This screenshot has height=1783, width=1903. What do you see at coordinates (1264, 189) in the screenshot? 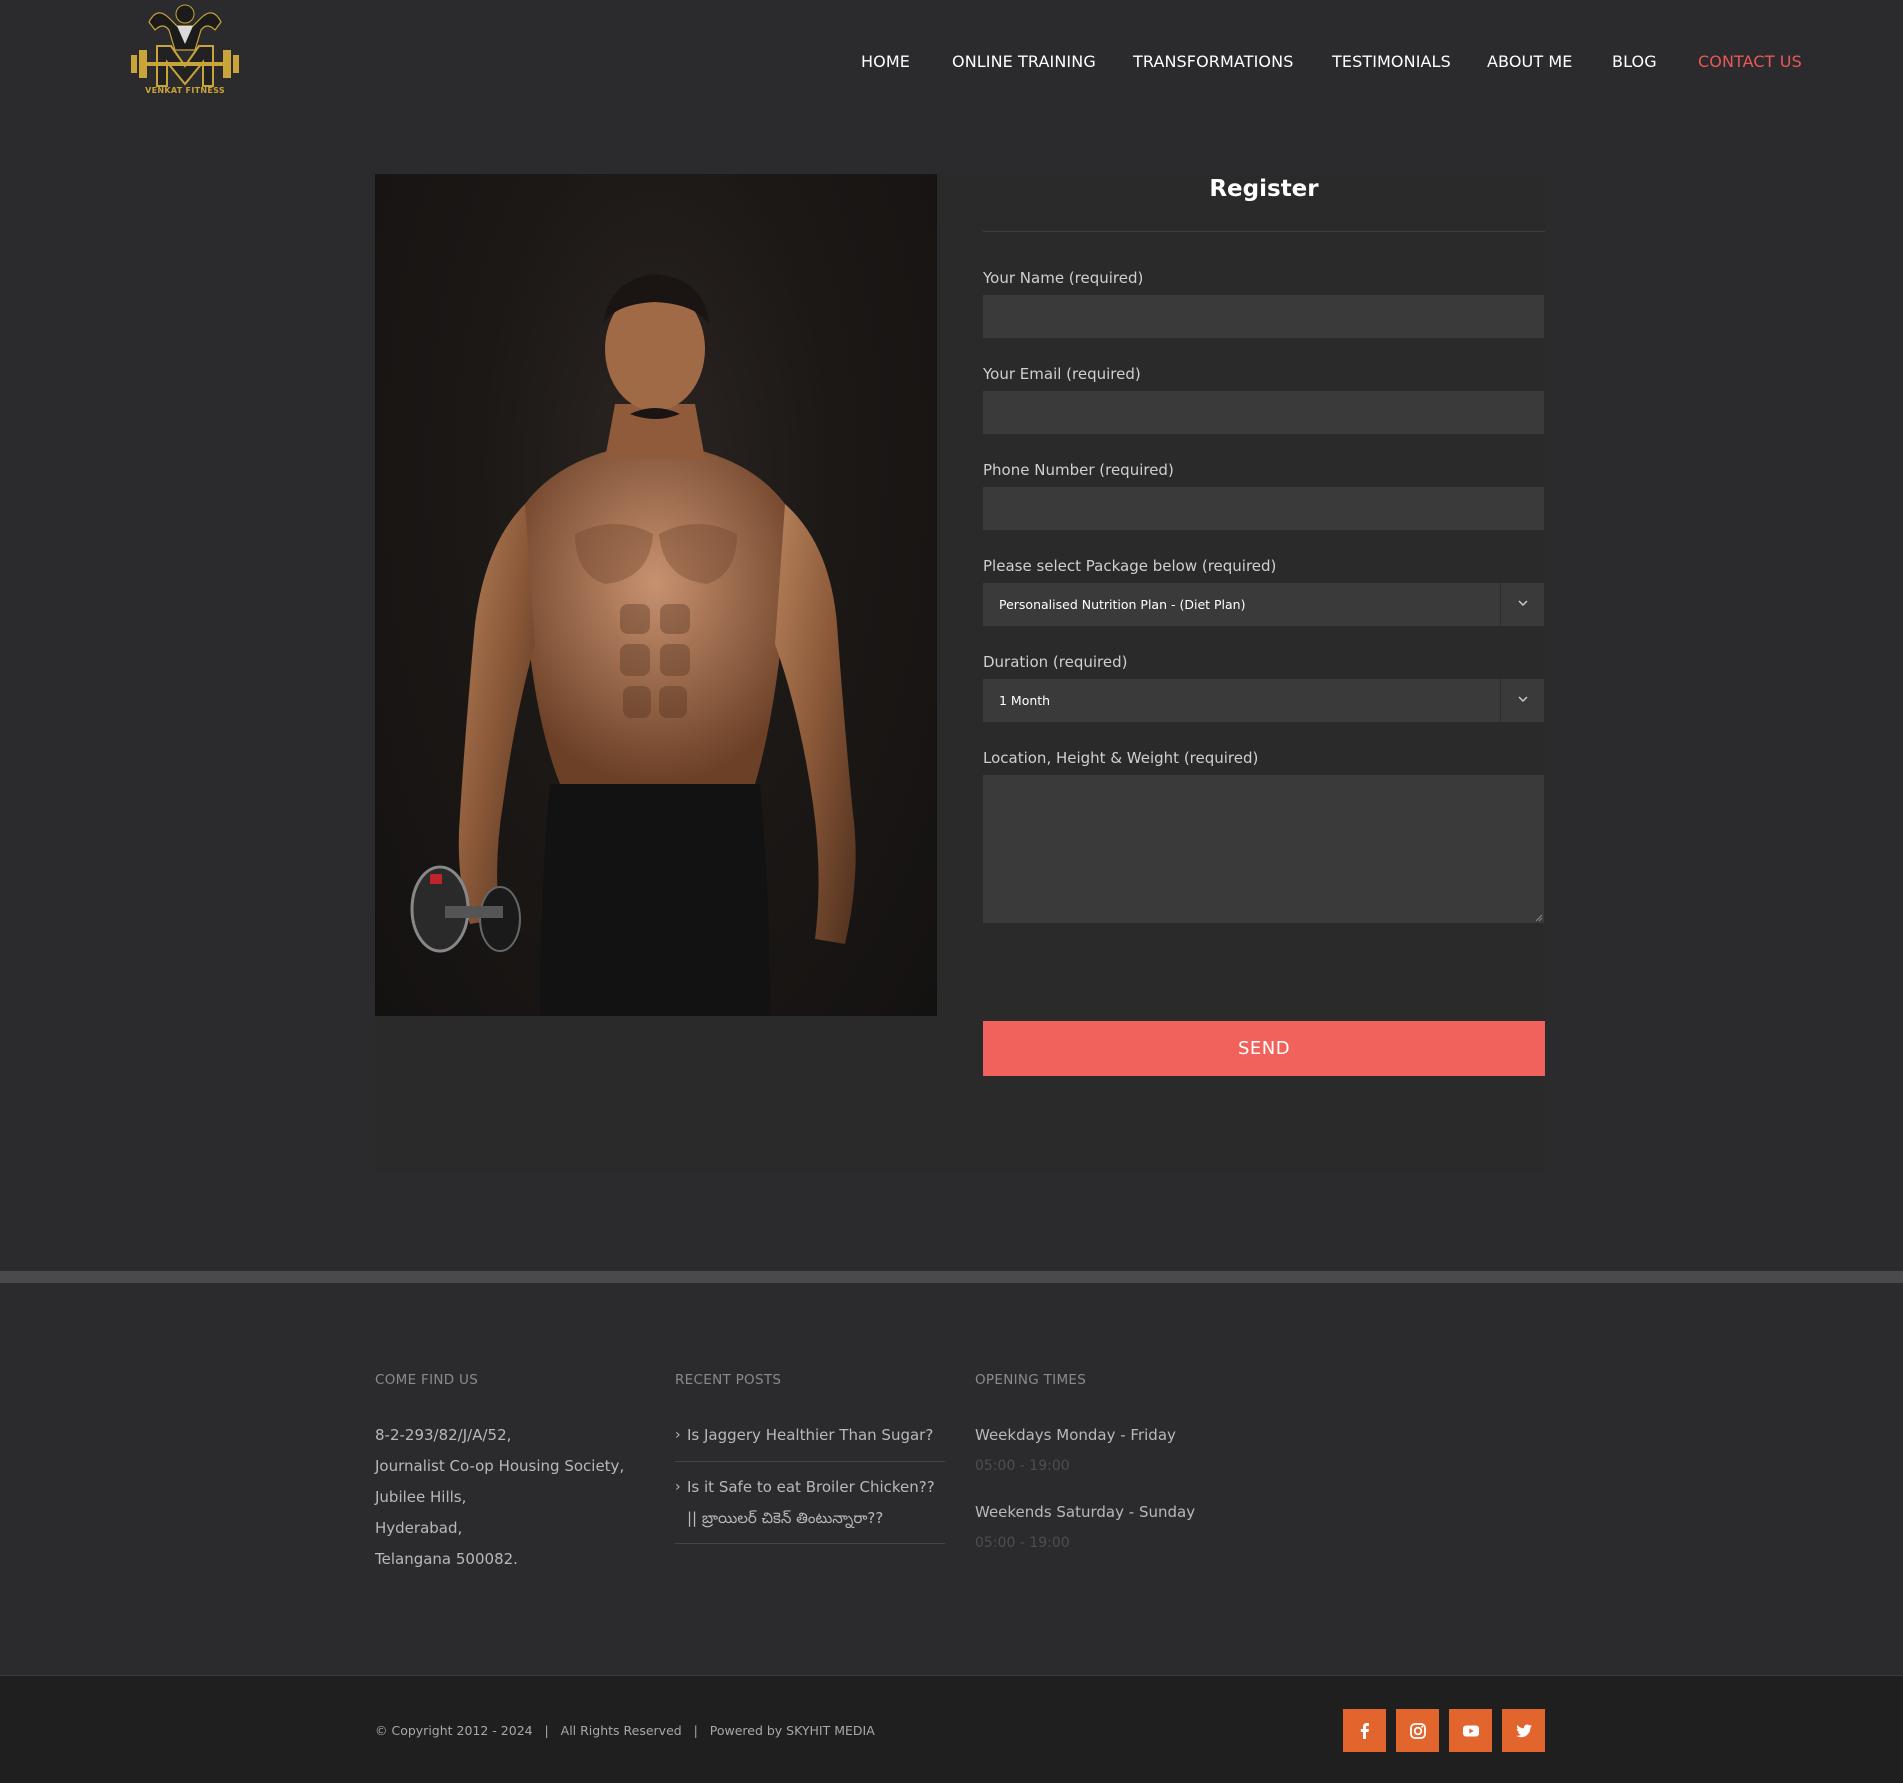
I see `form-title: Register` at bounding box center [1264, 189].